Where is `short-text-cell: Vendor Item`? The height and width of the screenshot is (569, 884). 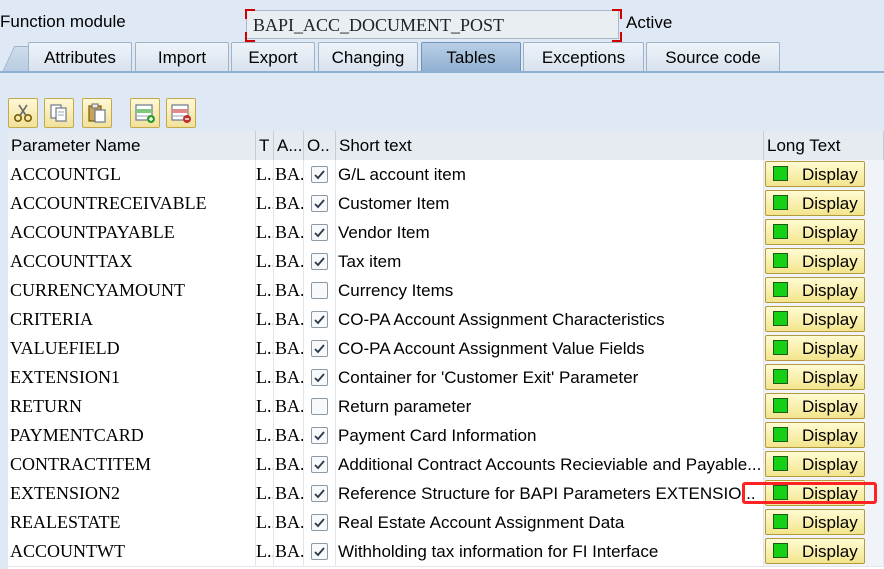 short-text-cell: Vendor Item is located at coordinates (550, 232).